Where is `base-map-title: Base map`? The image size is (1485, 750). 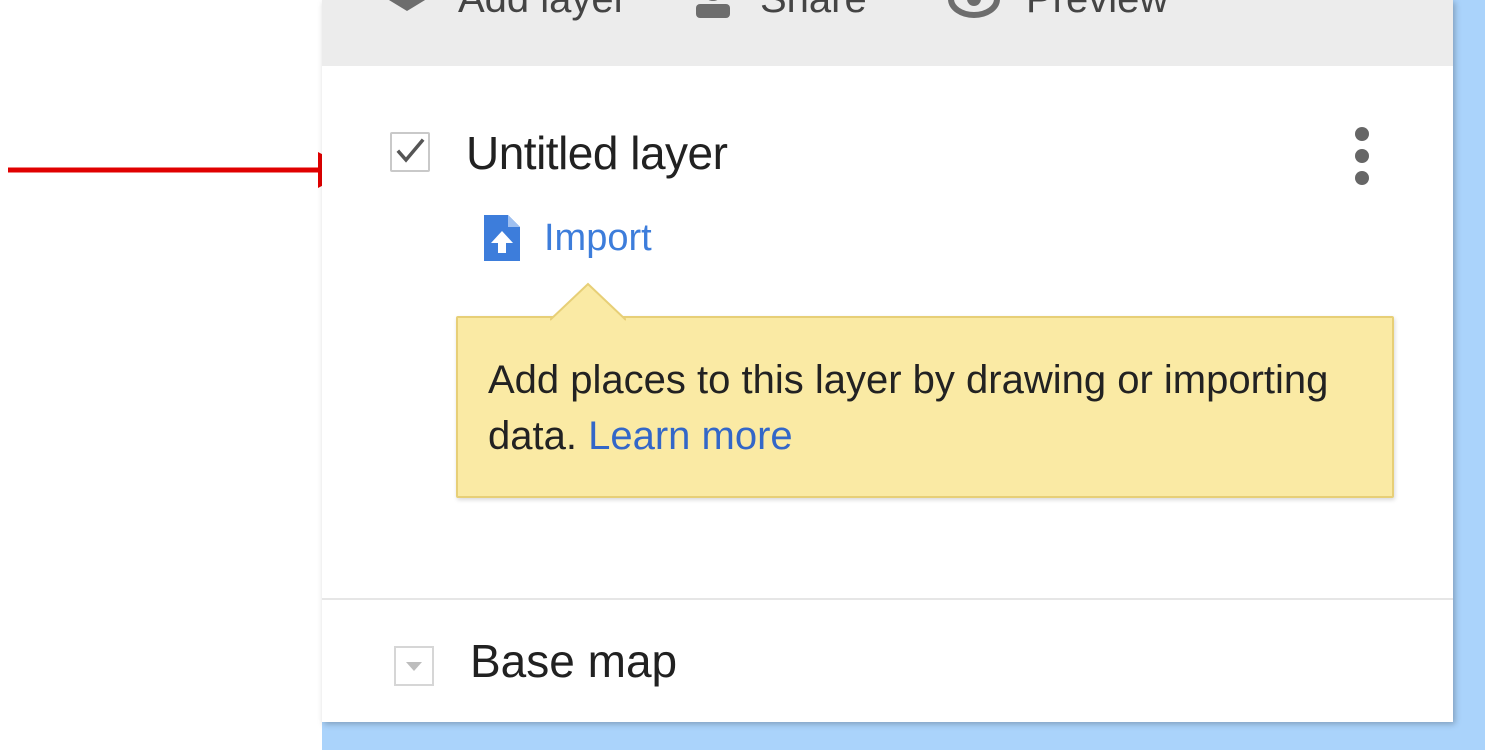
base-map-title: Base map is located at coordinates (573, 661).